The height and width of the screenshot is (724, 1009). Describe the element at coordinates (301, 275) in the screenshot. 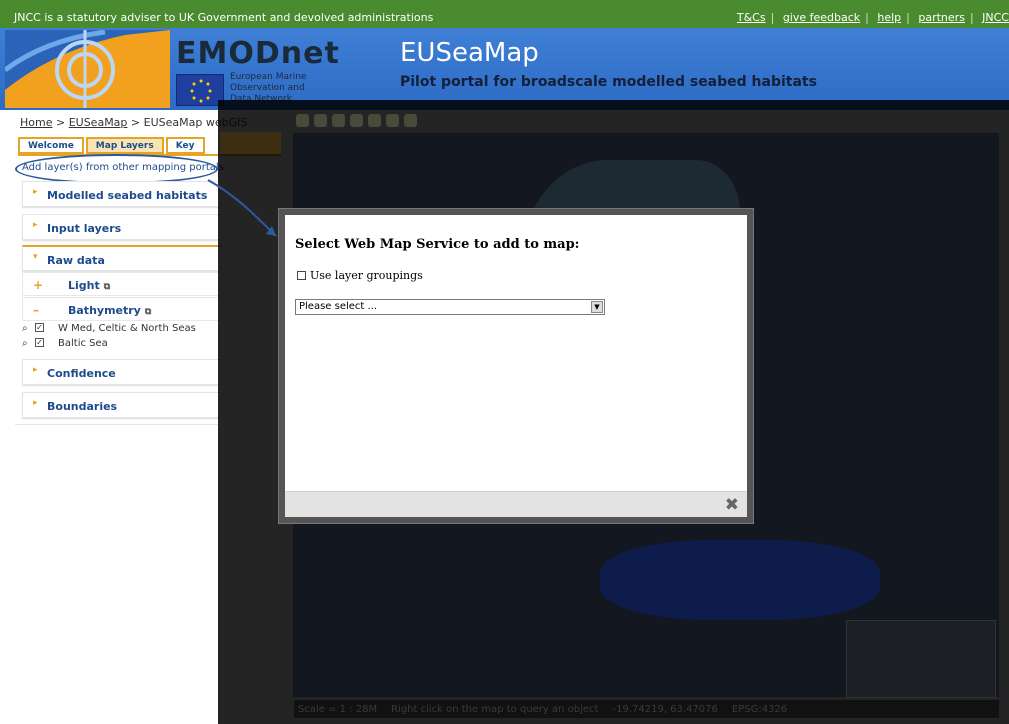

I see `checkbox-box` at that location.